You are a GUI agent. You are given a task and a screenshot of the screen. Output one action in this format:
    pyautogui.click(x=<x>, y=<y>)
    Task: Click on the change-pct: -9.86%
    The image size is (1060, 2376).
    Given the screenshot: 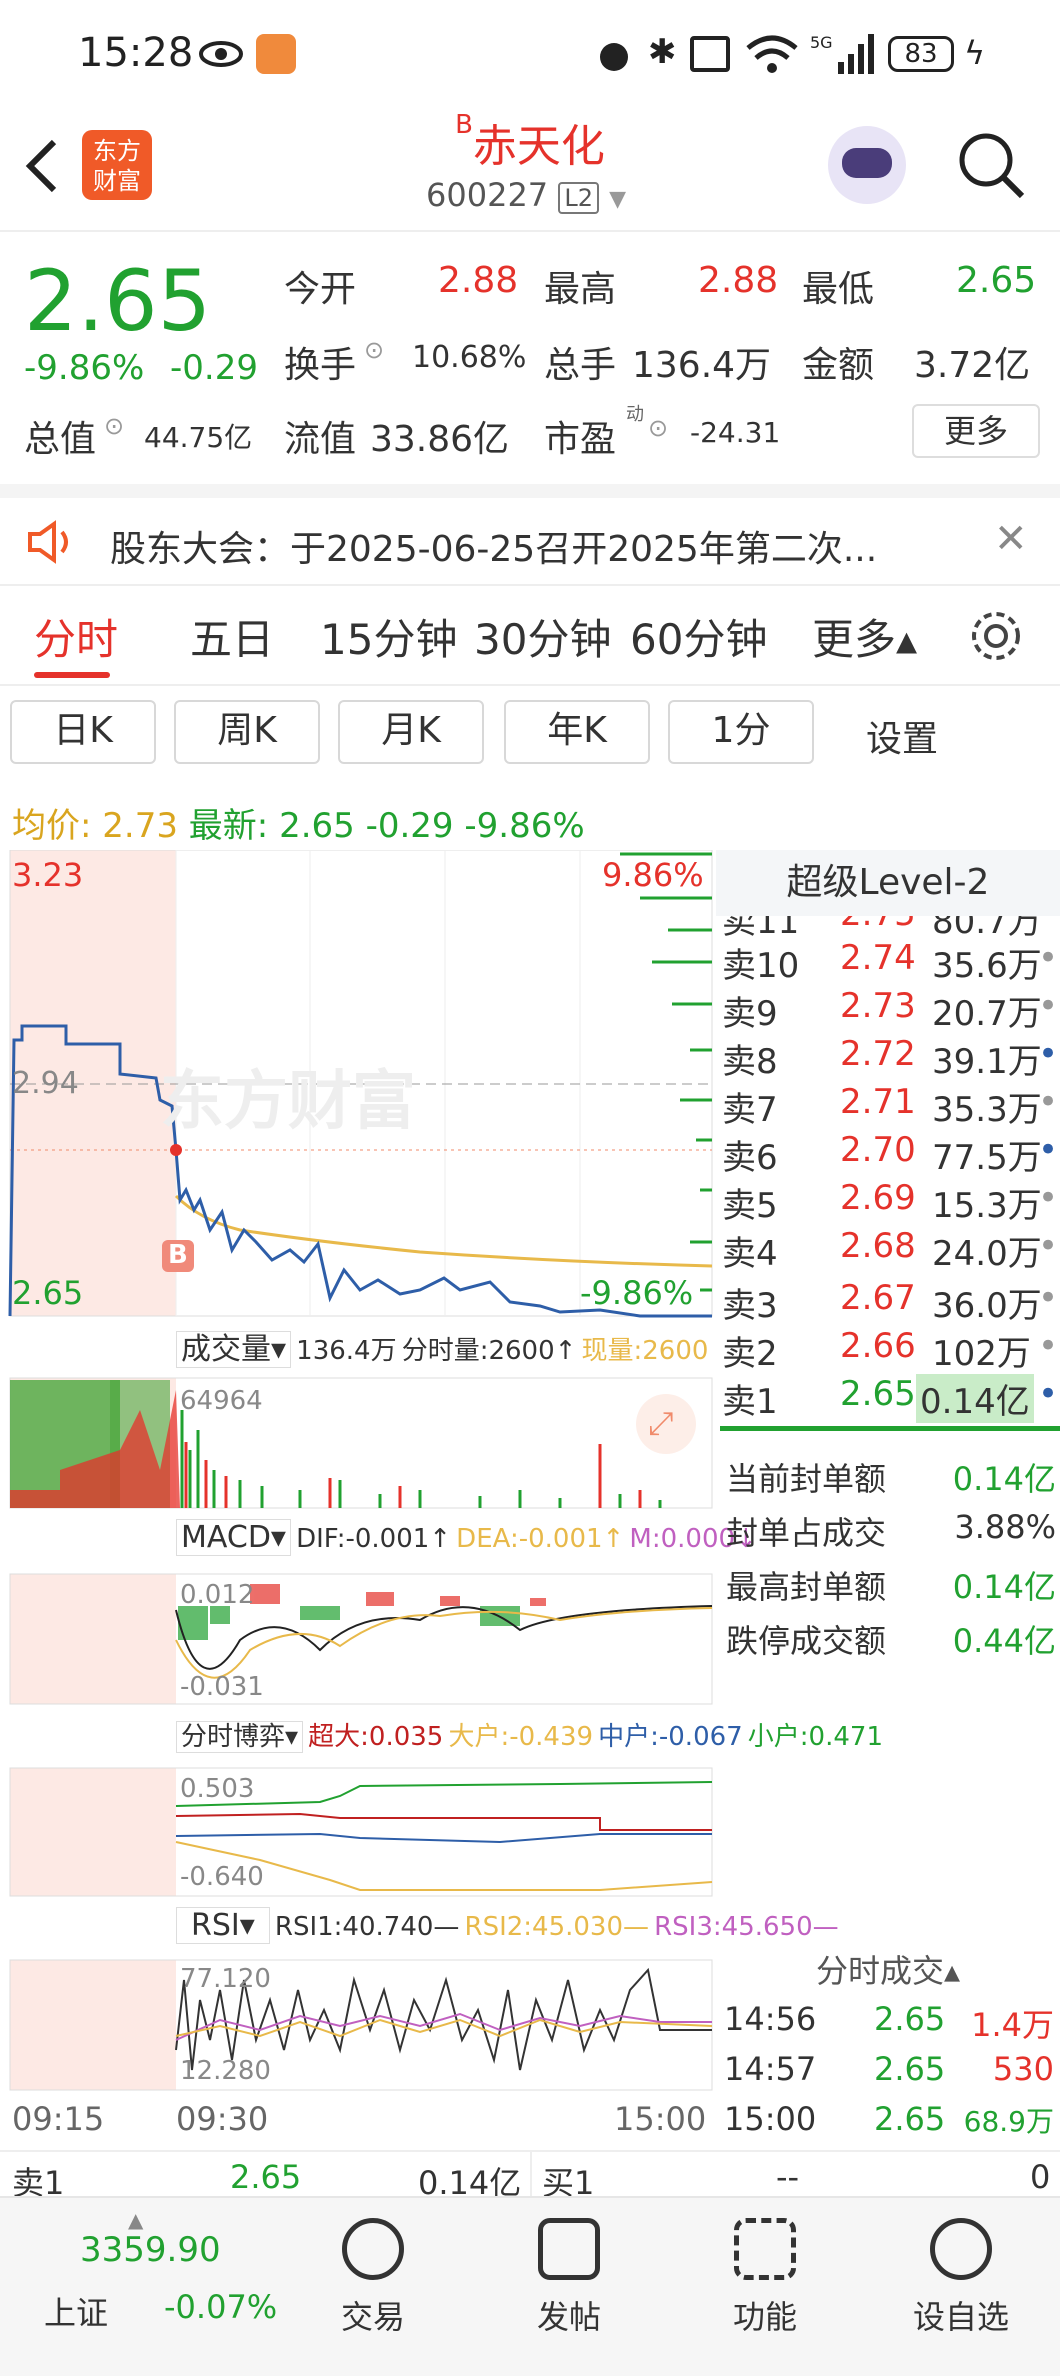 What is the action you would take?
    pyautogui.click(x=84, y=368)
    